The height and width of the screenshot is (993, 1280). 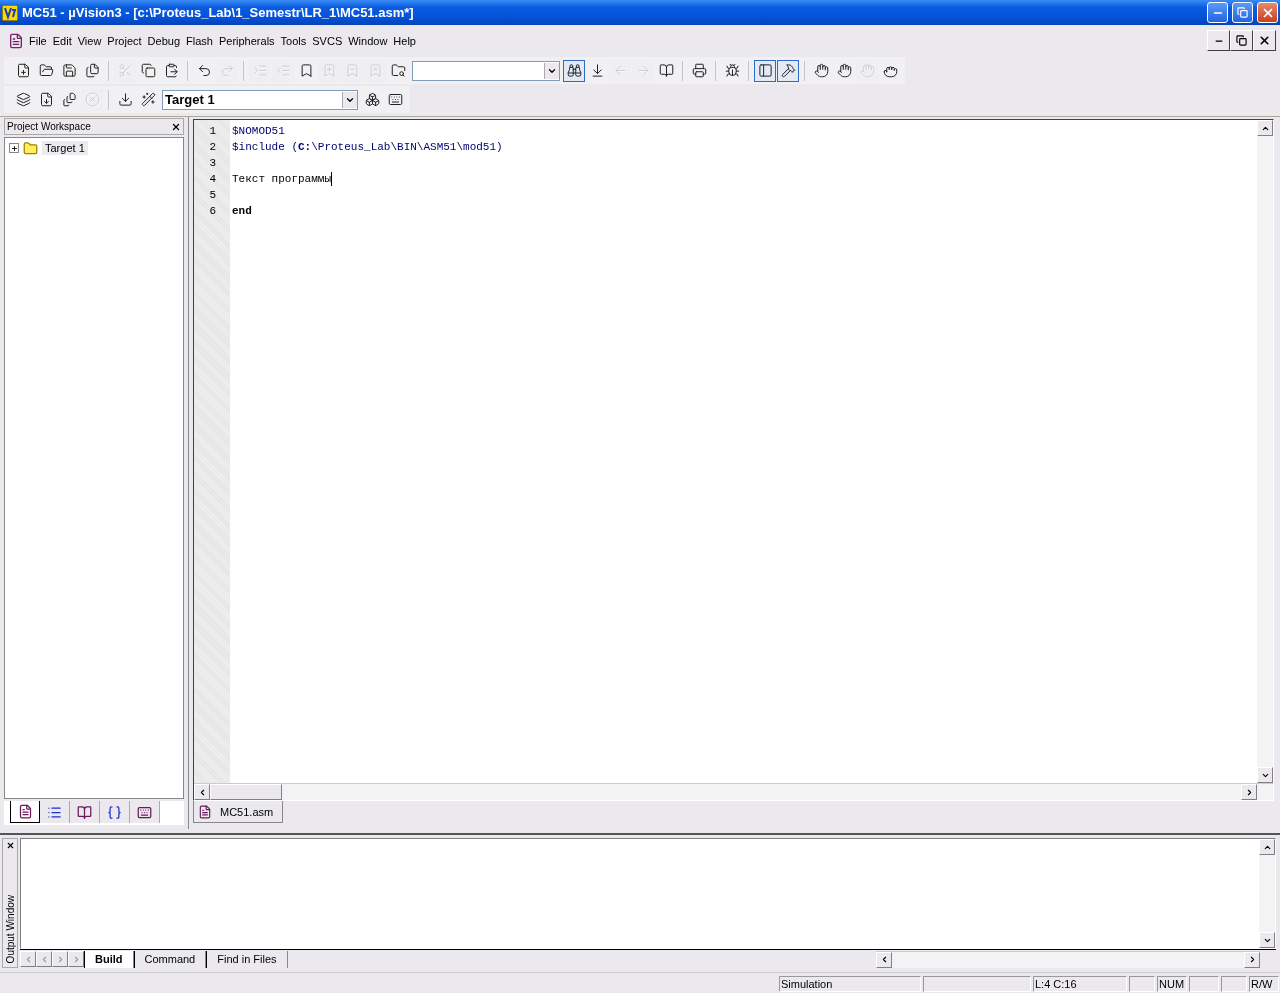 I want to click on window-title: MC51 - µVision3 - [c:\Proteus_Lab\1_Semestr\LR_1\MC51.asm*], so click(x=218, y=12).